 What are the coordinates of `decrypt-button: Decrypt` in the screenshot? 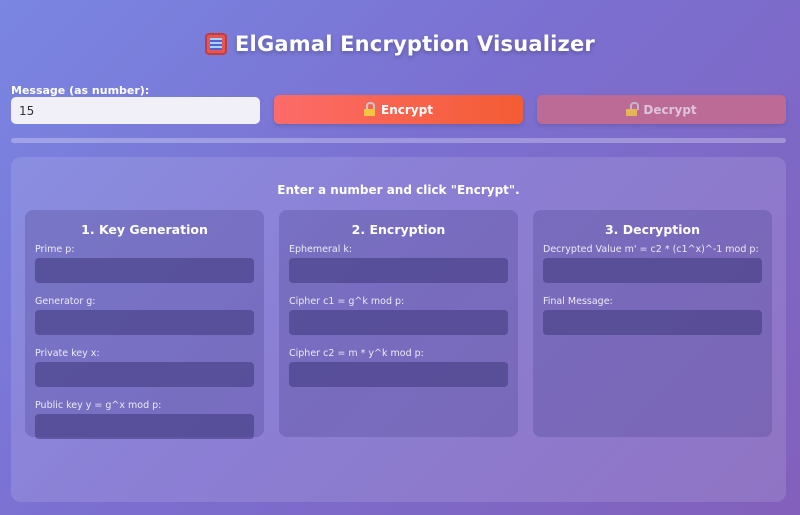 It's located at (661, 109).